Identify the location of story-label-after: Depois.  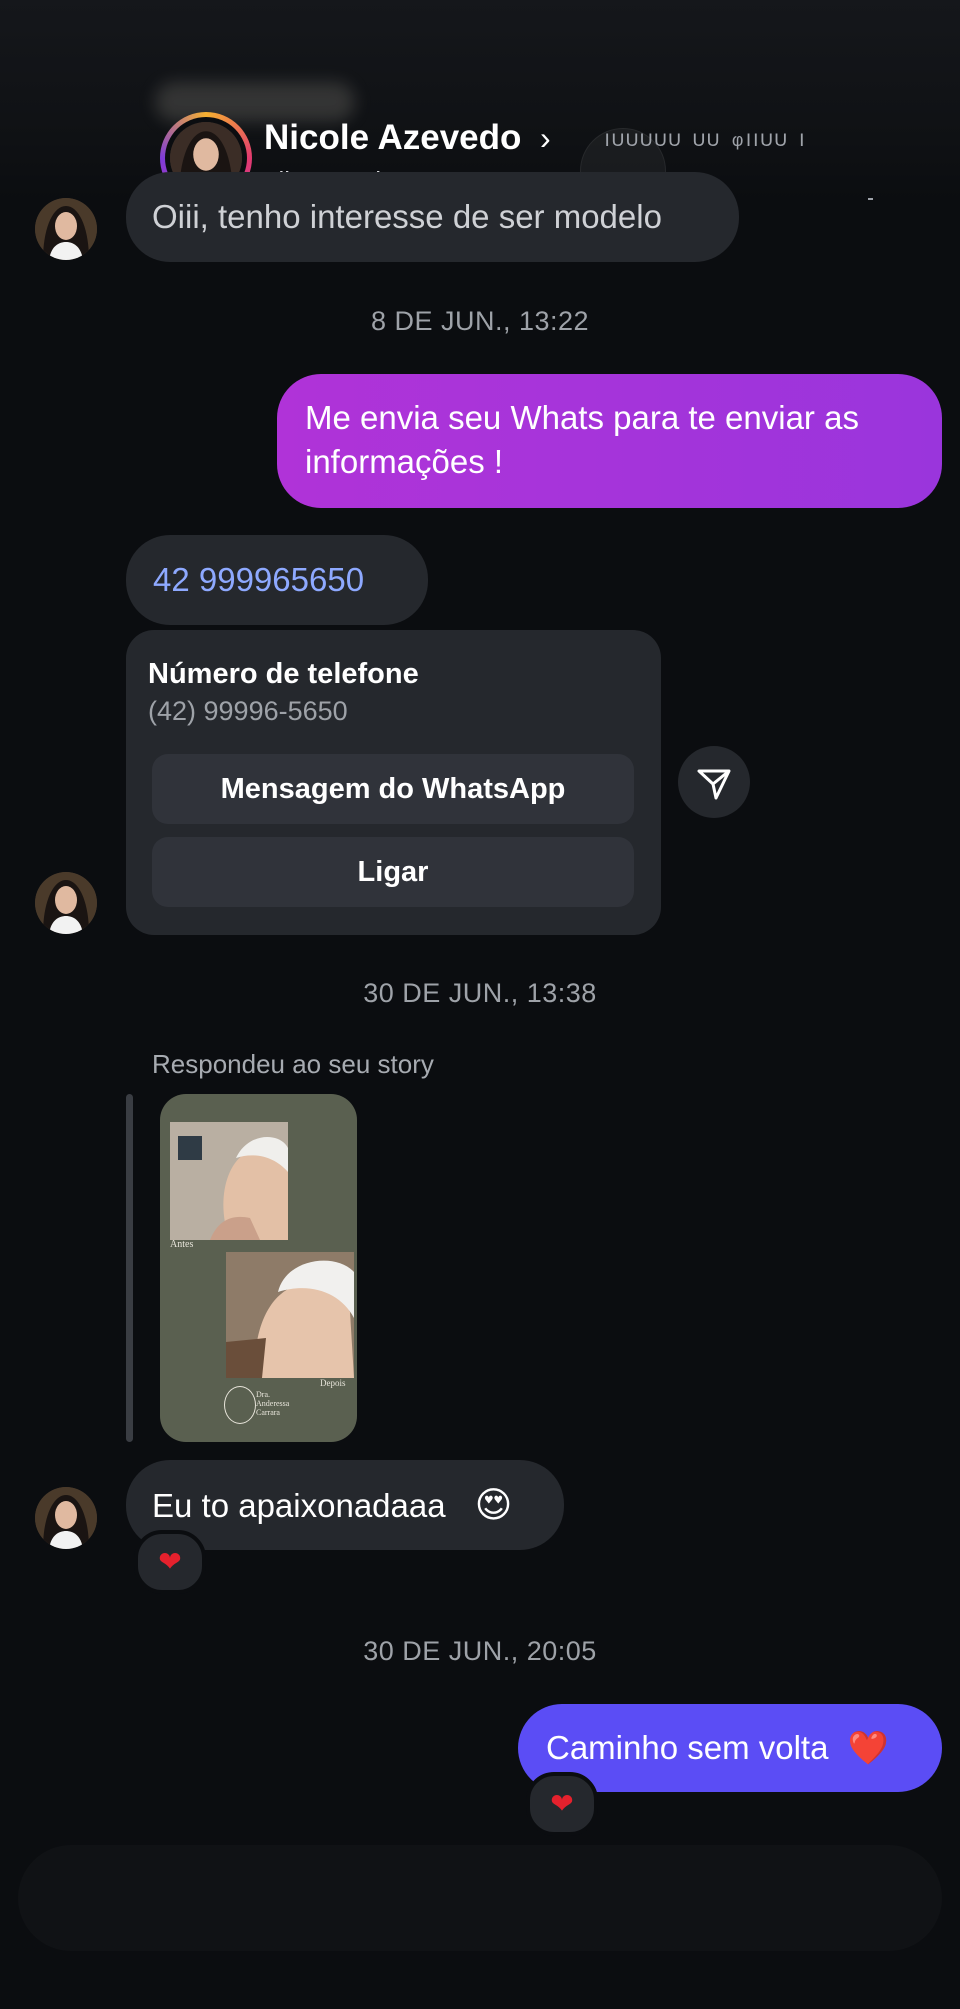
(333, 1383).